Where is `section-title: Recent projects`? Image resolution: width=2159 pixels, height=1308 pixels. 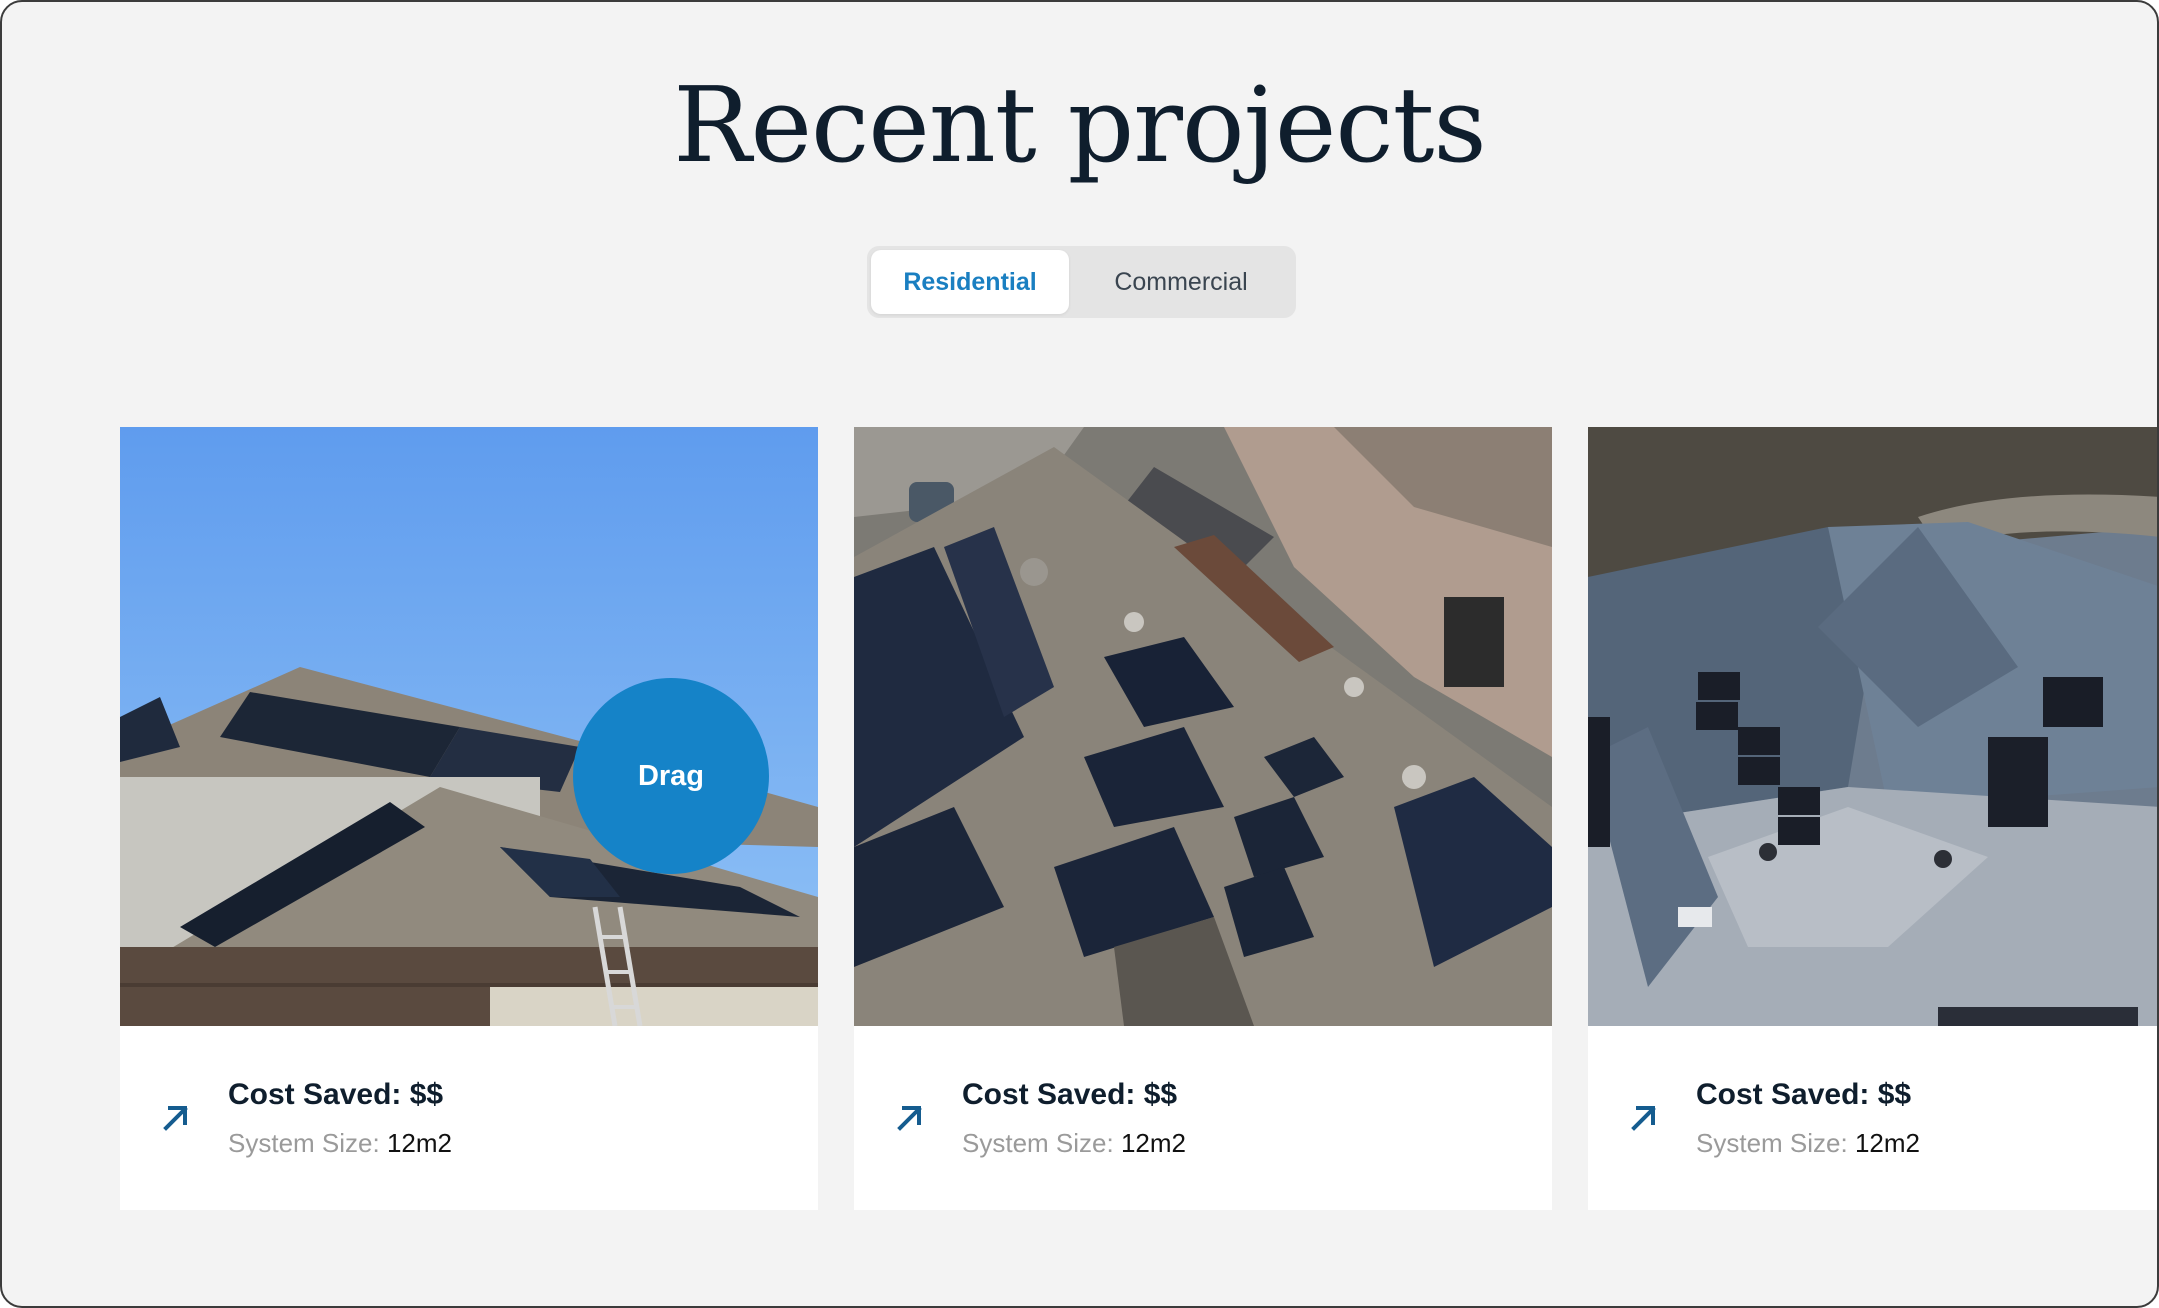
section-title: Recent projects is located at coordinates (1080, 125).